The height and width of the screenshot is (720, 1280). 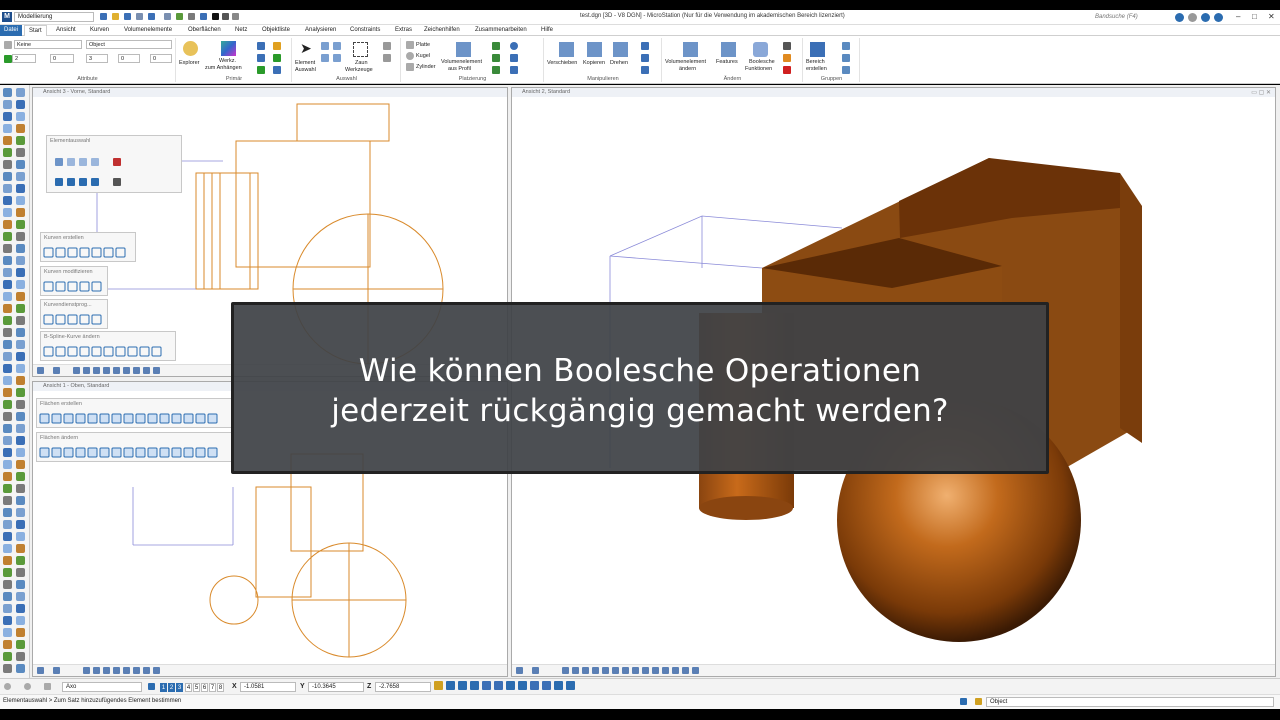 What do you see at coordinates (1140, 17) in the screenshot?
I see `ribbon-search-input: Bandsuche (F4)` at bounding box center [1140, 17].